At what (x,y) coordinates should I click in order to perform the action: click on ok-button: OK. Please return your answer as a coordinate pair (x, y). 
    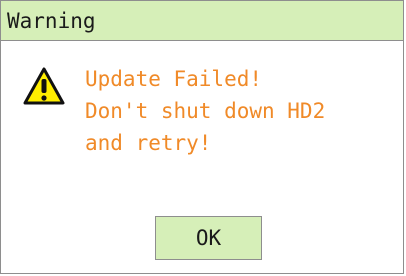
    Looking at the image, I should click on (208, 238).